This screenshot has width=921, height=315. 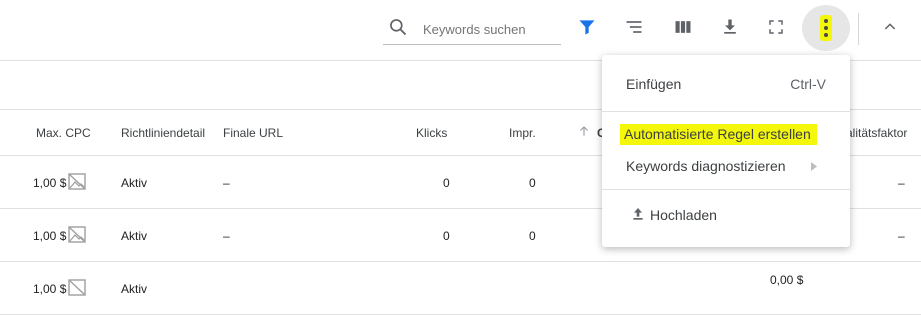 I want to click on cell-cost: 0,00 $, so click(x=787, y=280).